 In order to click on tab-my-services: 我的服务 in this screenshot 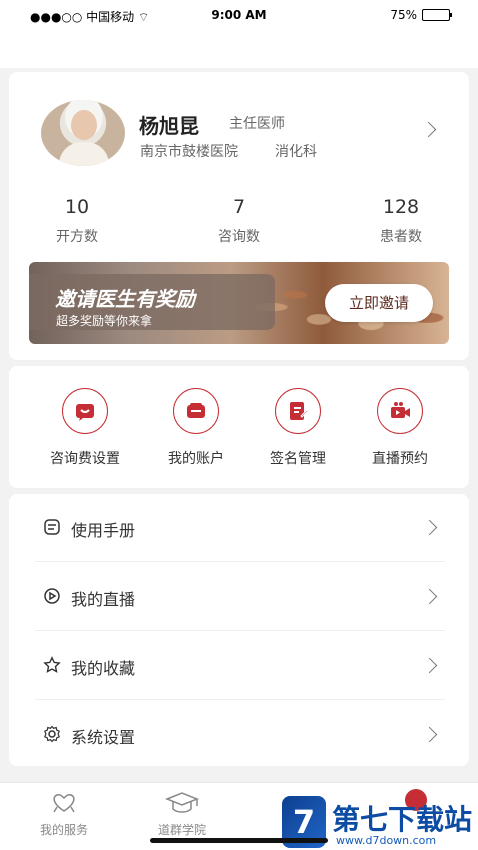, I will do `click(64, 814)`.